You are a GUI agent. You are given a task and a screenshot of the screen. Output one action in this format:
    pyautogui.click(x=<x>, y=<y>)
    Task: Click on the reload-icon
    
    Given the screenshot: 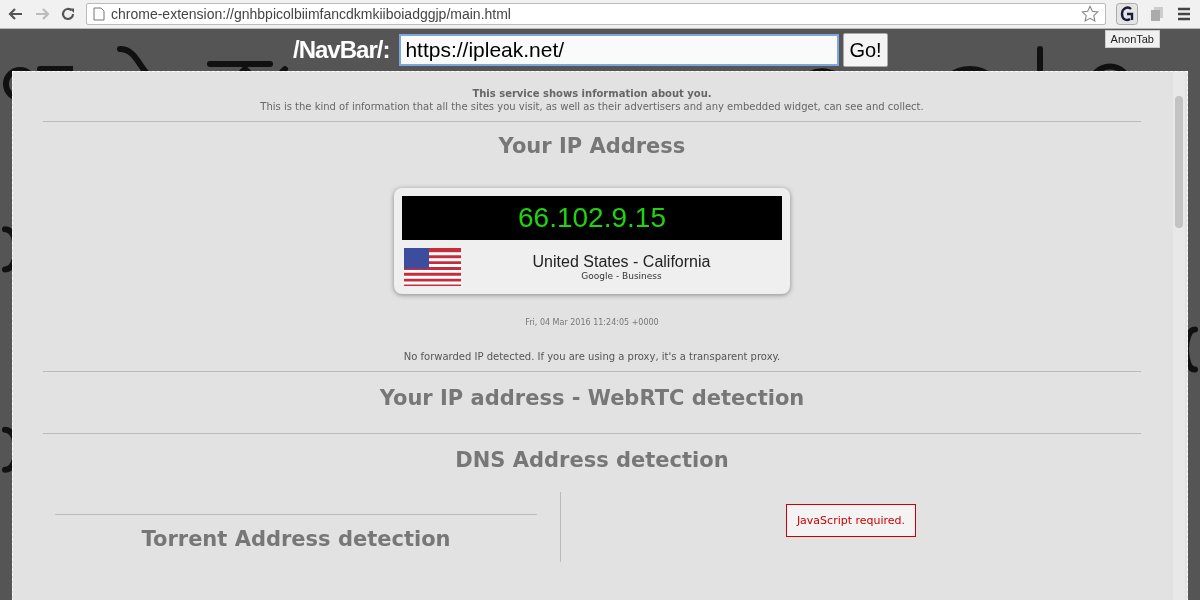 What is the action you would take?
    pyautogui.click(x=68, y=14)
    